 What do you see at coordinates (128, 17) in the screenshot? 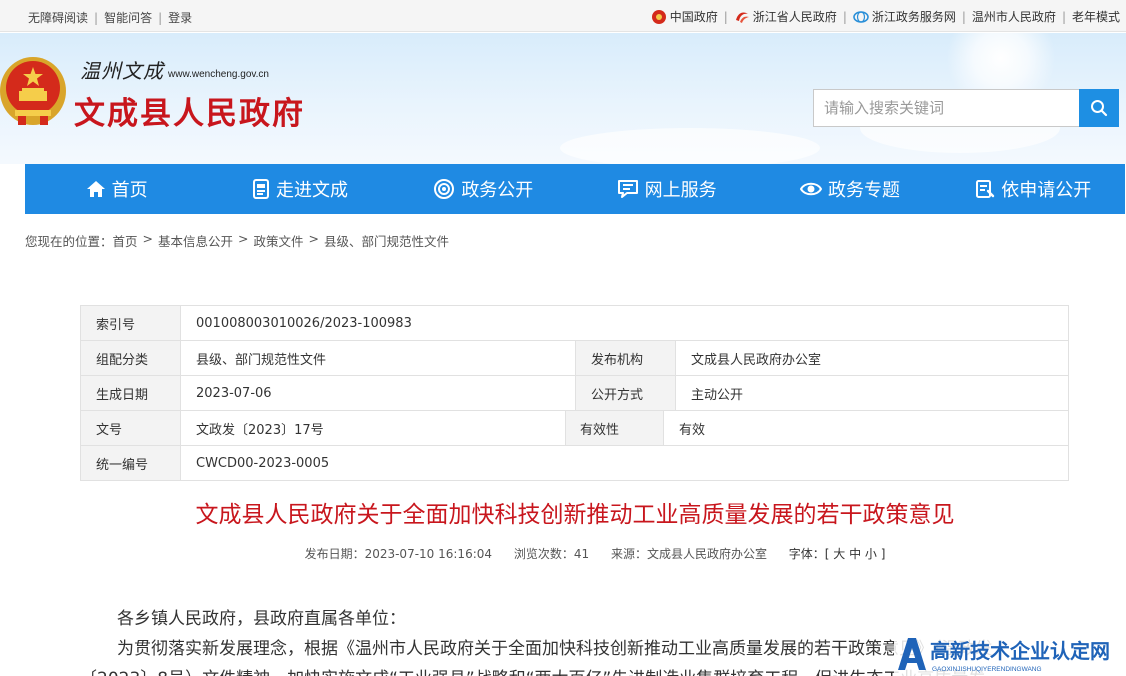
I see `smart-qa-link: 智能问答` at bounding box center [128, 17].